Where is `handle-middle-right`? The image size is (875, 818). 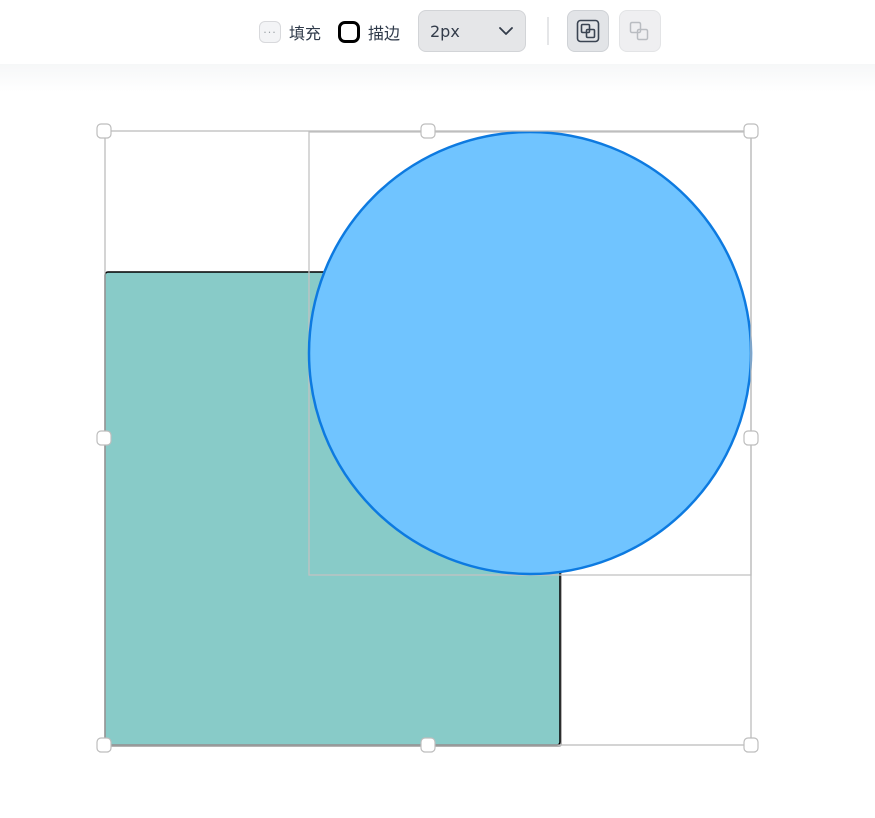 handle-middle-right is located at coordinates (751, 438).